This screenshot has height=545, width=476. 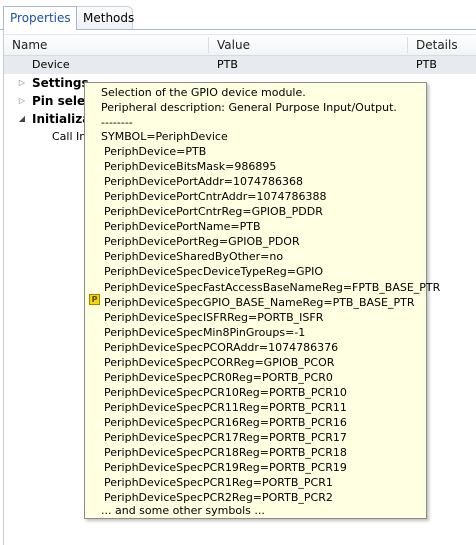 I want to click on tooltip-symbol-line: PeriphDevicePortCntrAddr=1074786388, so click(x=215, y=197).